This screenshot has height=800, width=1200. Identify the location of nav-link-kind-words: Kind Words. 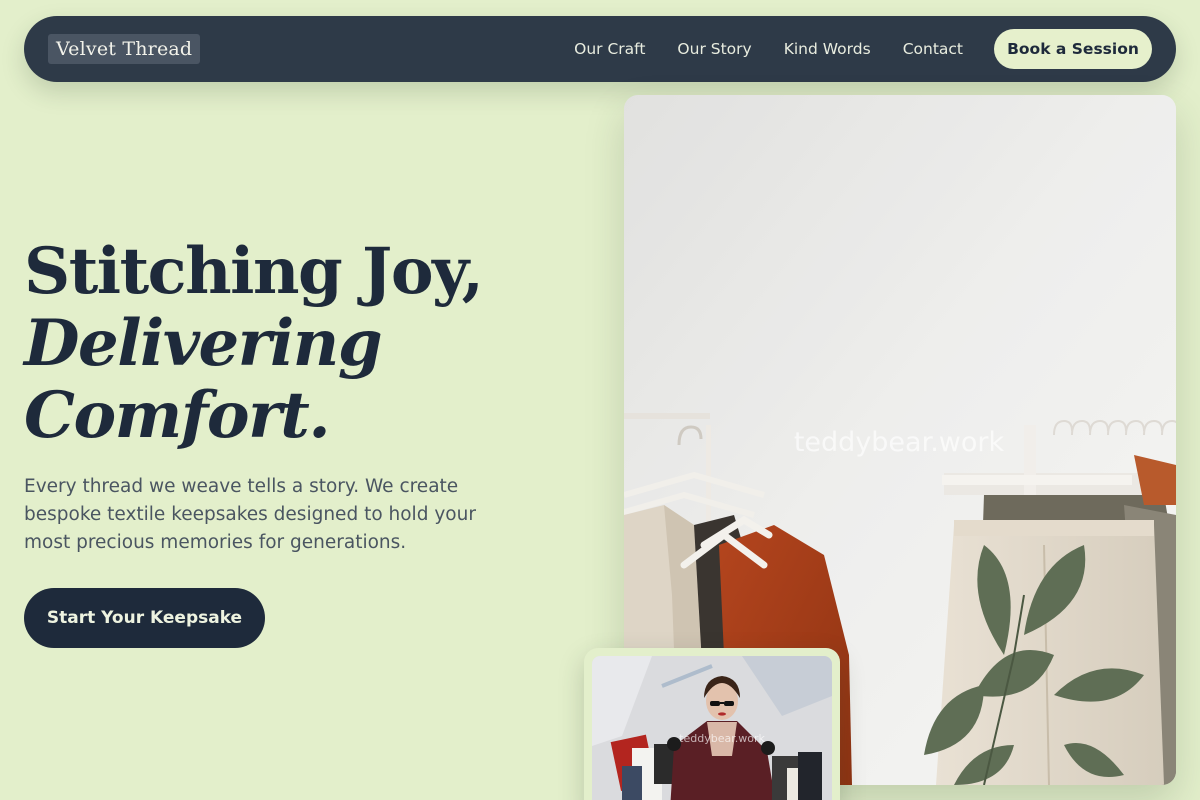
(827, 49).